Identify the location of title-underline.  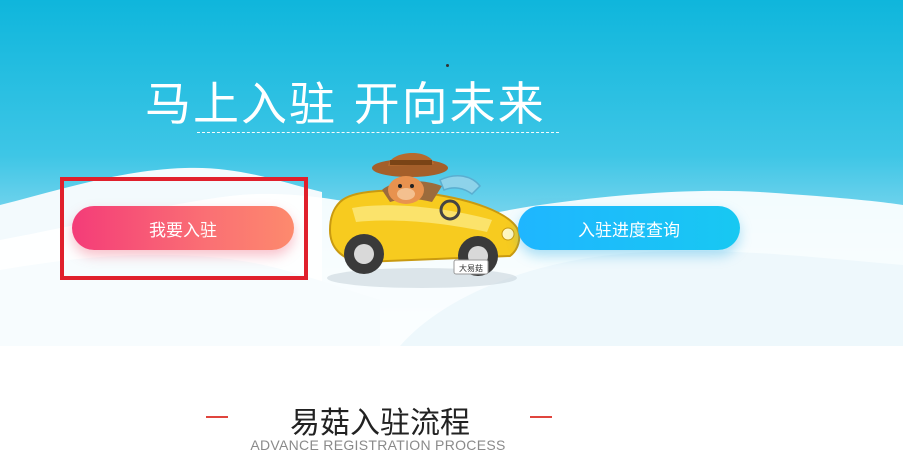
(378, 132).